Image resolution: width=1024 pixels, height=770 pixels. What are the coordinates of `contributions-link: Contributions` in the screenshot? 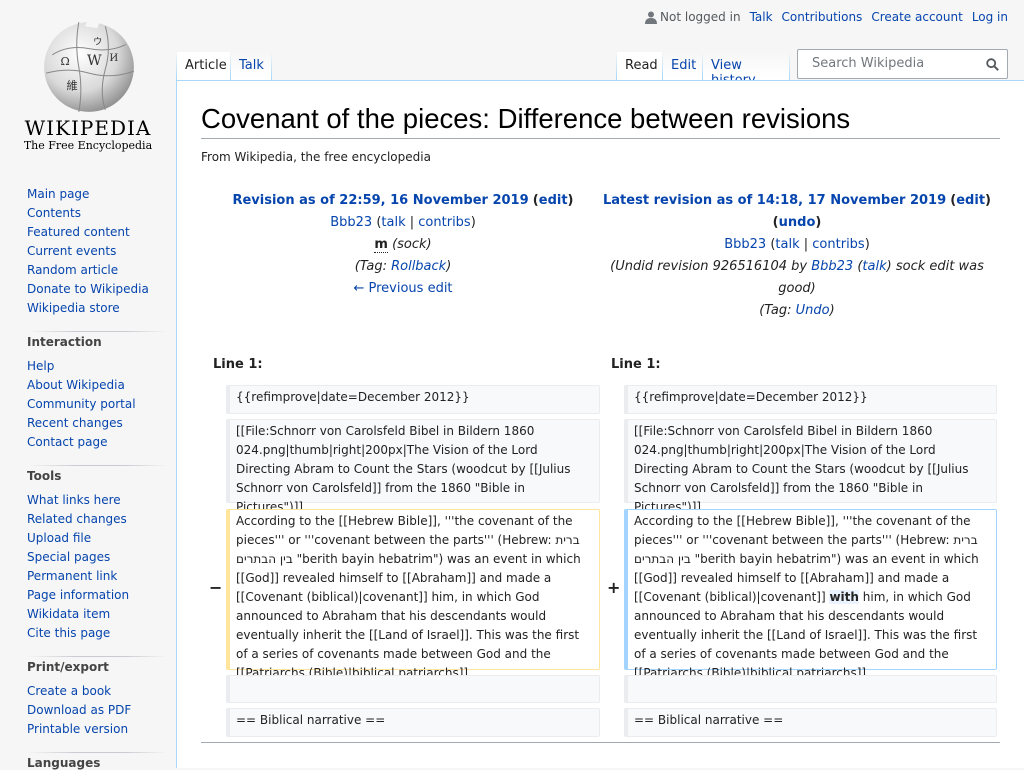 It's located at (822, 17).